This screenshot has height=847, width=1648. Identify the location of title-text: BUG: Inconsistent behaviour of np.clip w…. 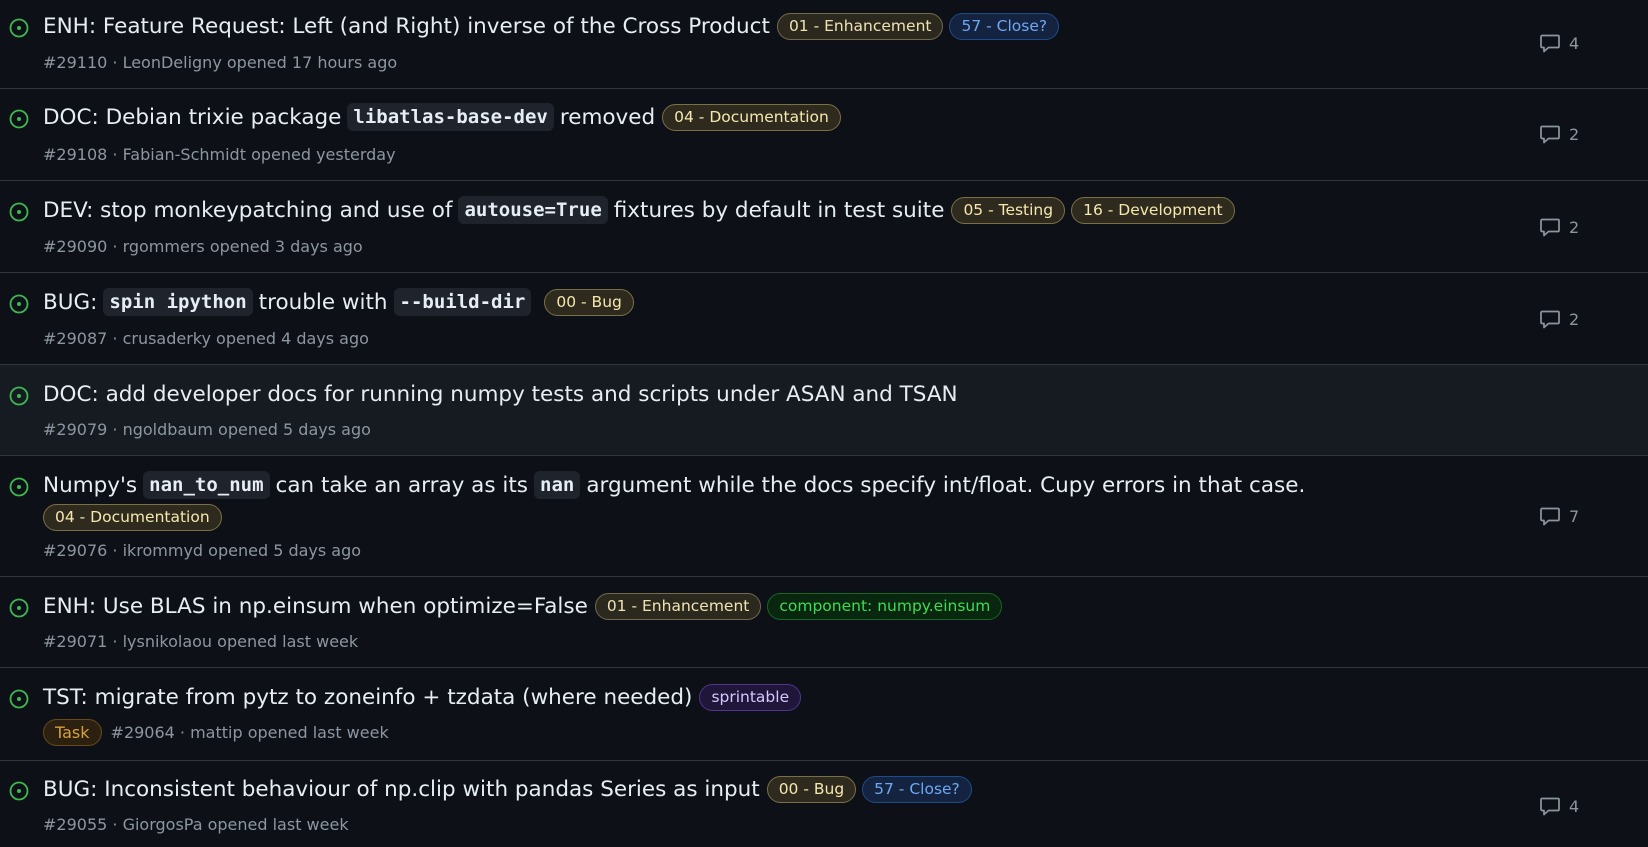
(401, 789).